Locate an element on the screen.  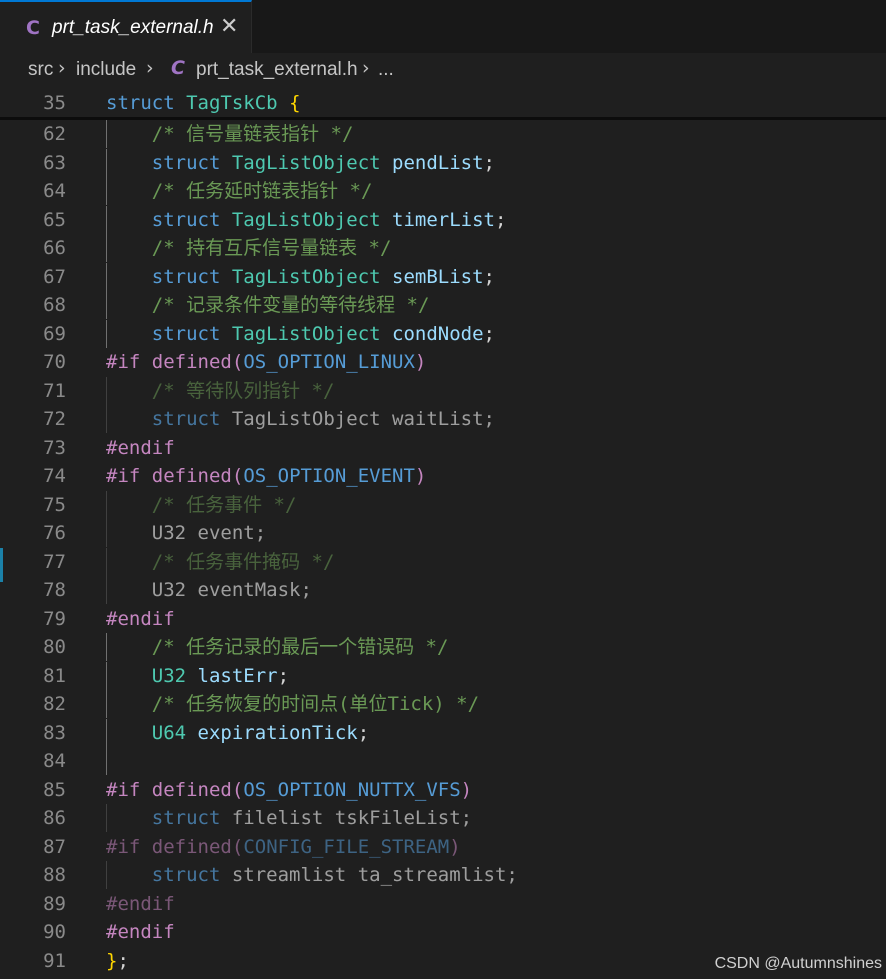
line-number: 35 is located at coordinates (54, 103).